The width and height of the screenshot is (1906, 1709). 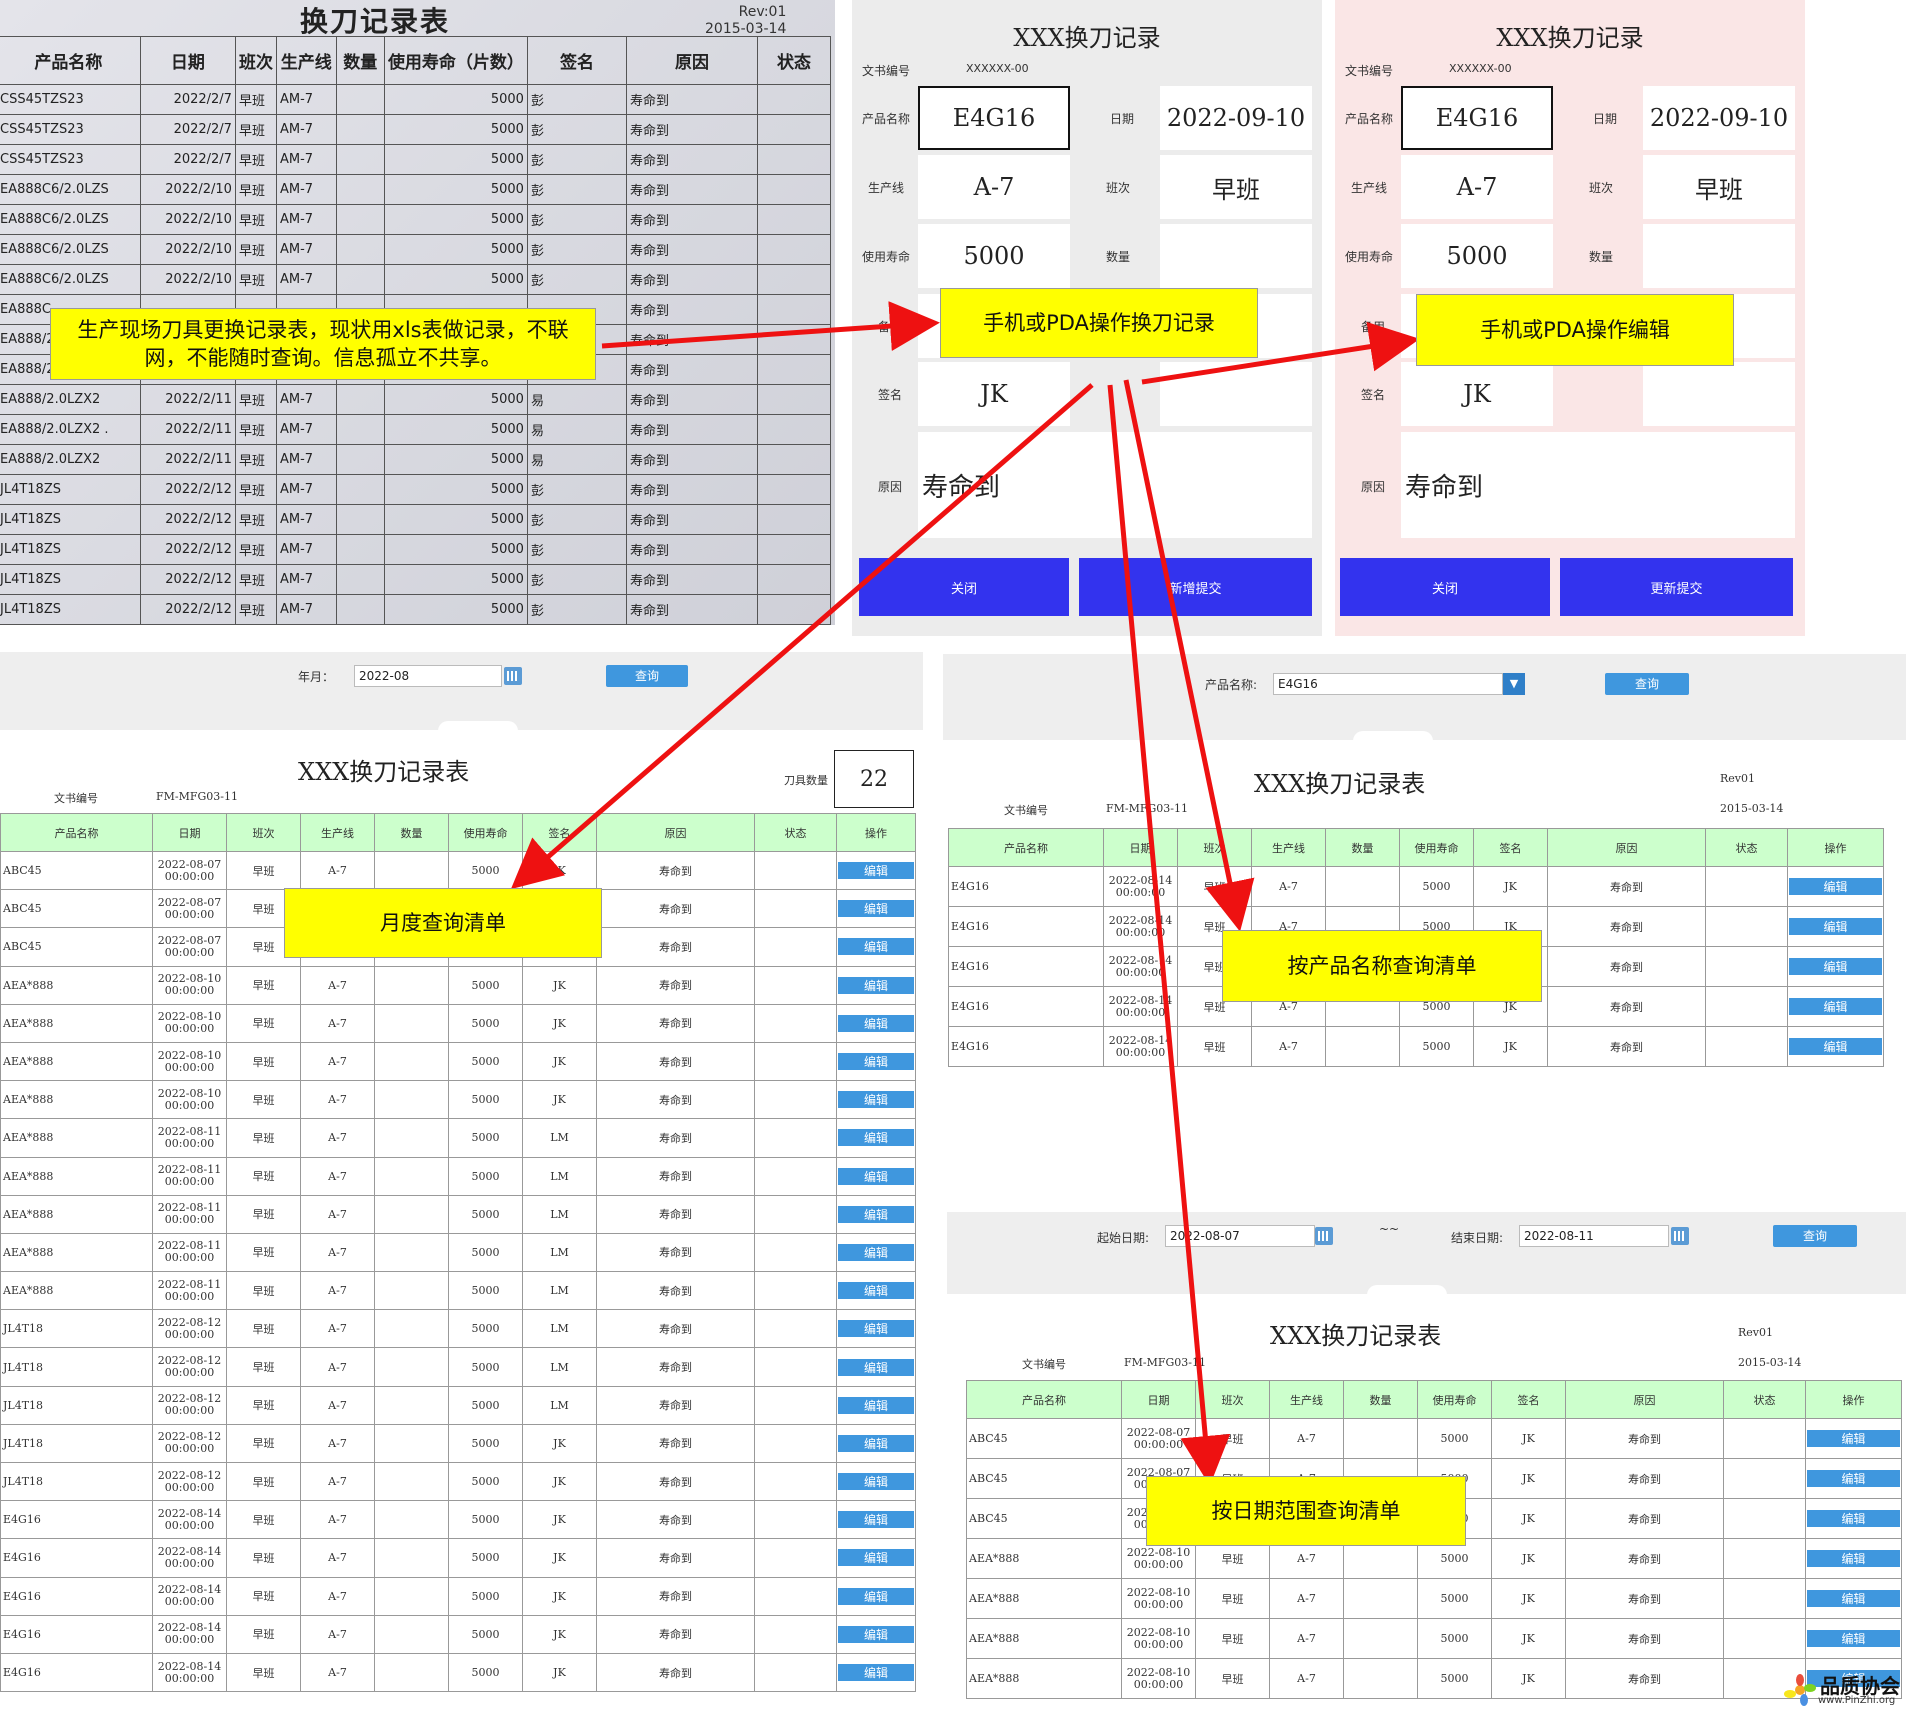 I want to click on monthly-query-button: 查询, so click(x=647, y=676).